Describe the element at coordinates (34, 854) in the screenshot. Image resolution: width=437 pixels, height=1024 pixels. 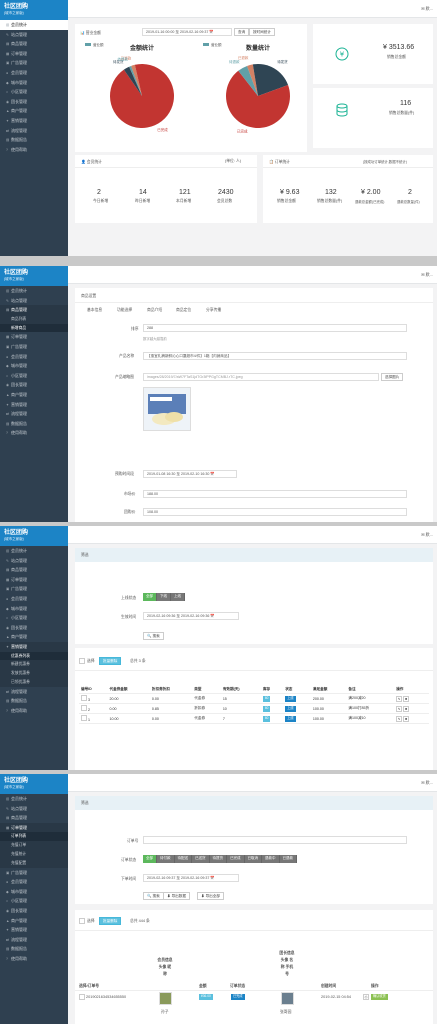
I see `nav-order-stats: 充值统计` at that location.